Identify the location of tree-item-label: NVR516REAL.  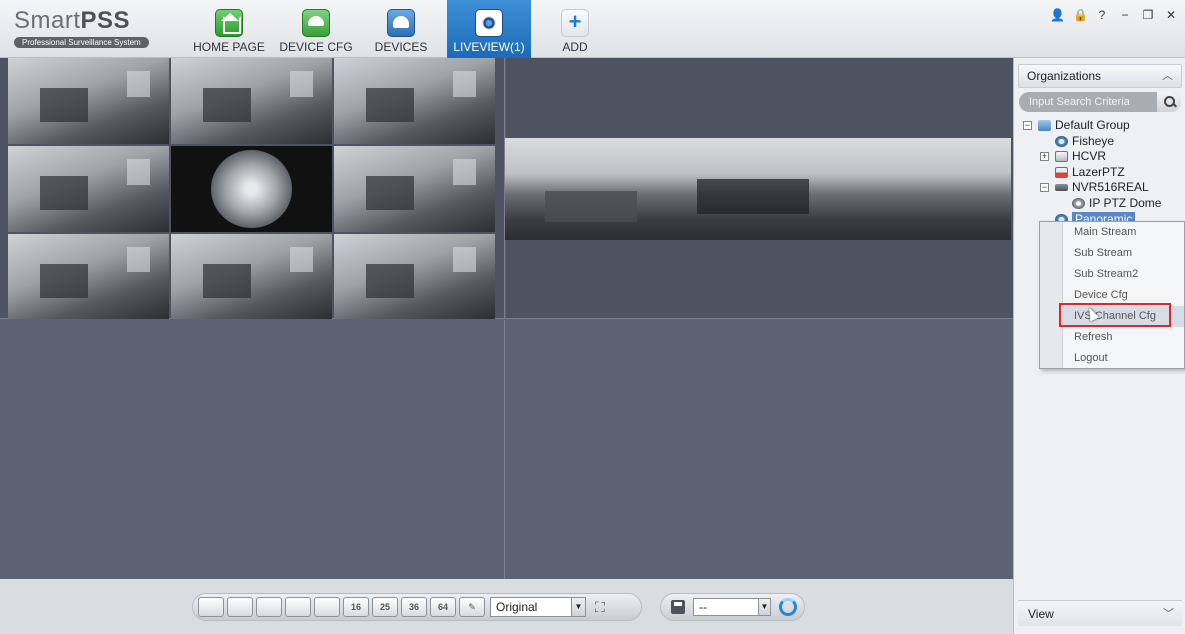
(1110, 187).